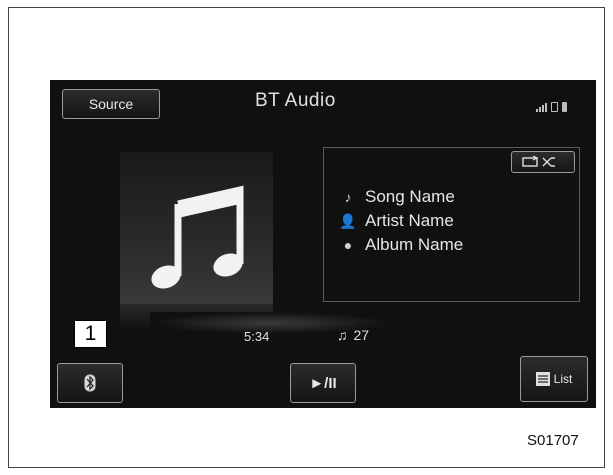 This screenshot has height=475, width=613. I want to click on artist-row: 👤 Artist Name, so click(396, 221).